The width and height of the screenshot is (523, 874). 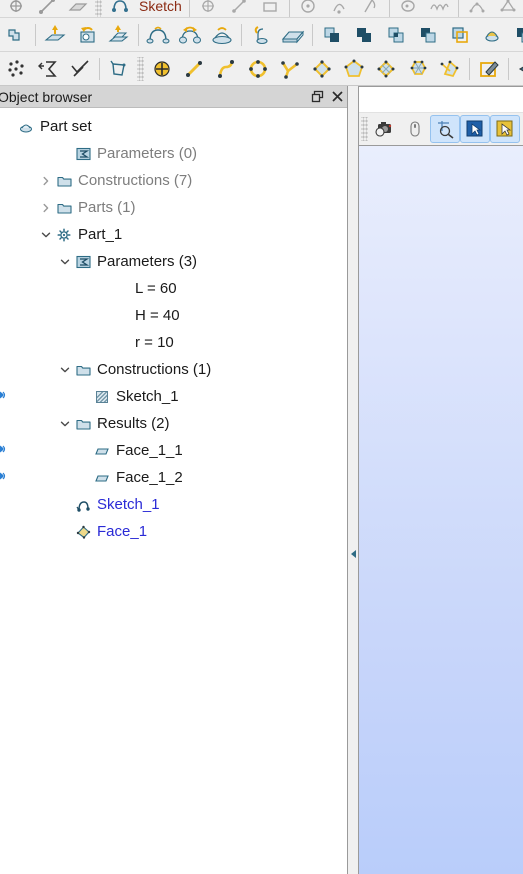 I want to click on tree-item: Face_1_1, so click(x=173, y=450).